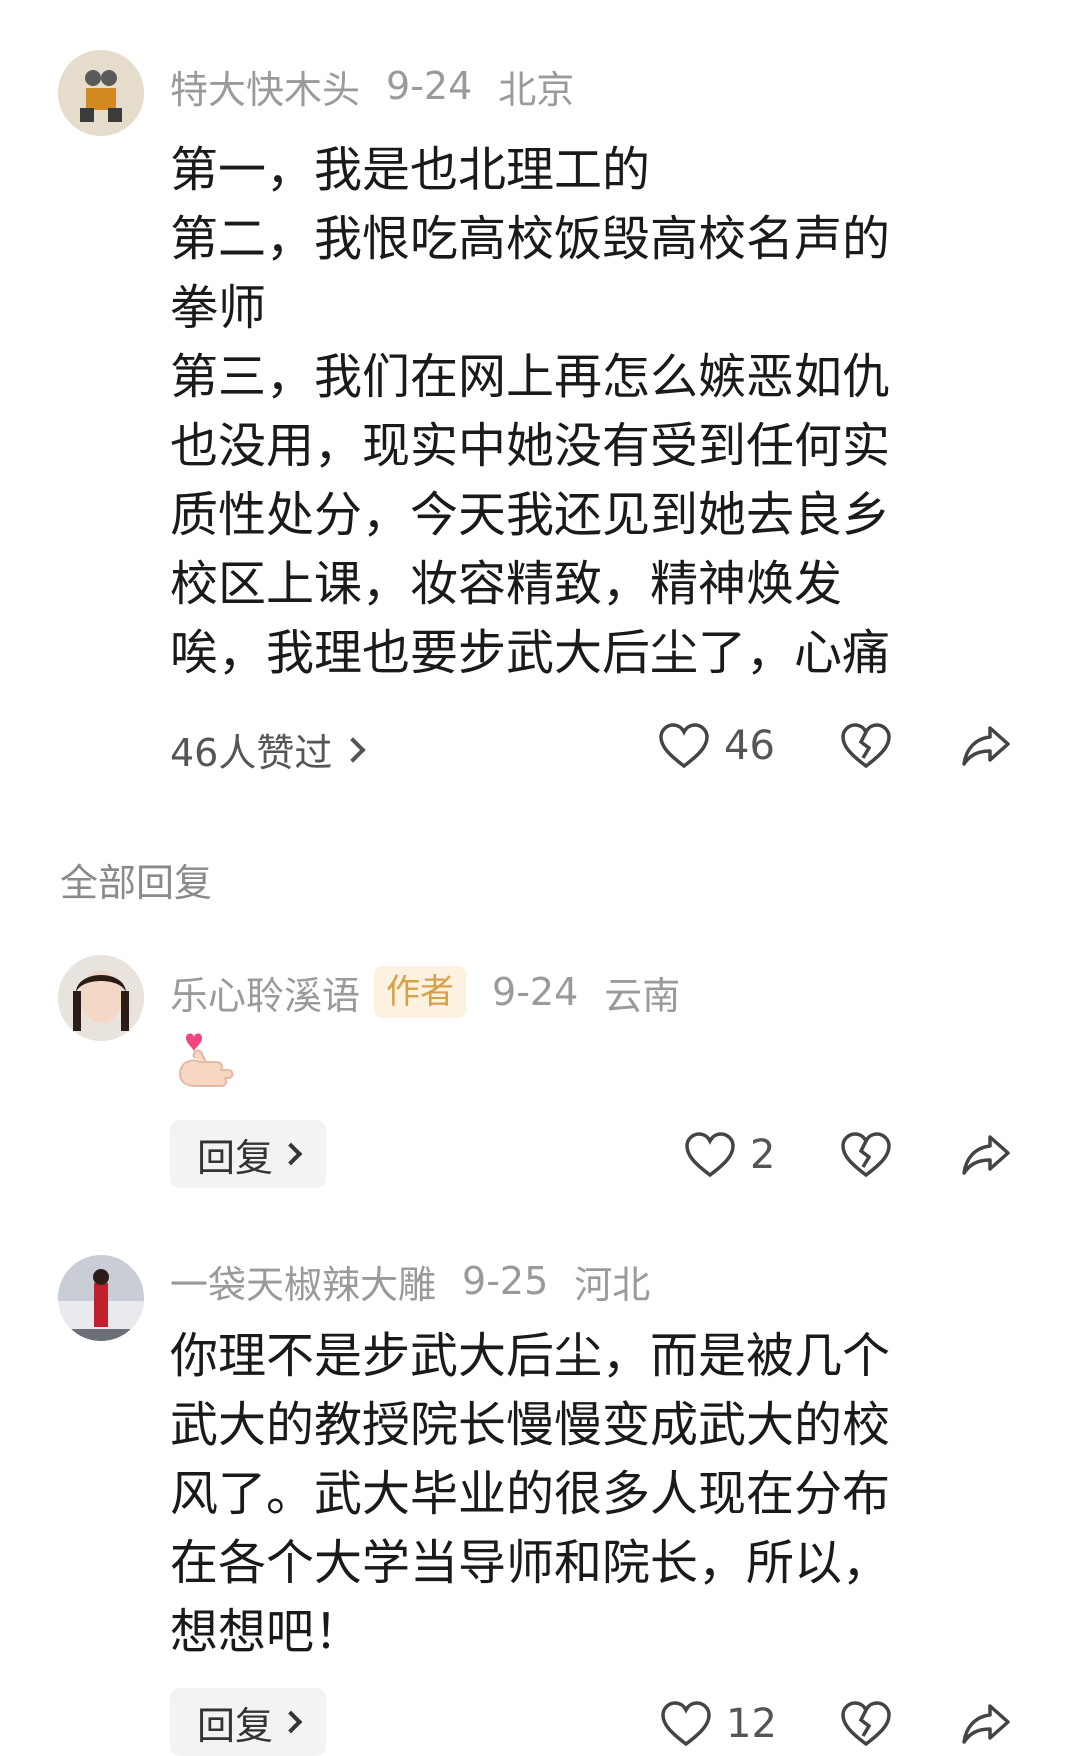 The width and height of the screenshot is (1080, 1756). What do you see at coordinates (530, 1563) in the screenshot?
I see `comment-line: 在各个大学当导师和院长，所以，` at bounding box center [530, 1563].